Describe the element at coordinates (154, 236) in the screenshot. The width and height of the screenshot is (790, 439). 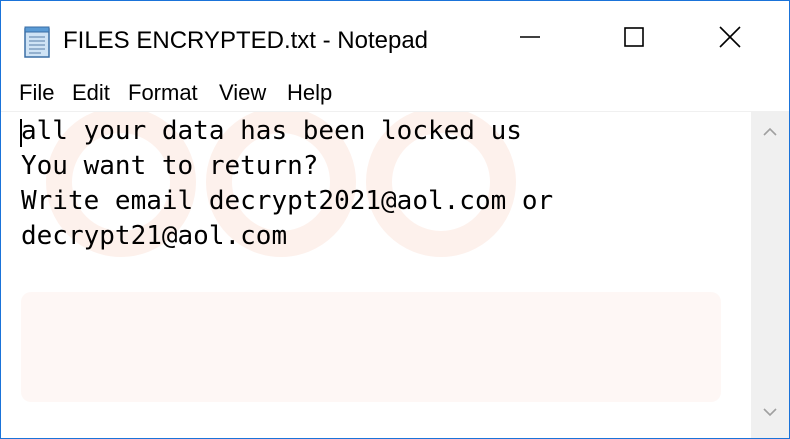
I see `text-line: decrypt21@aol.com` at that location.